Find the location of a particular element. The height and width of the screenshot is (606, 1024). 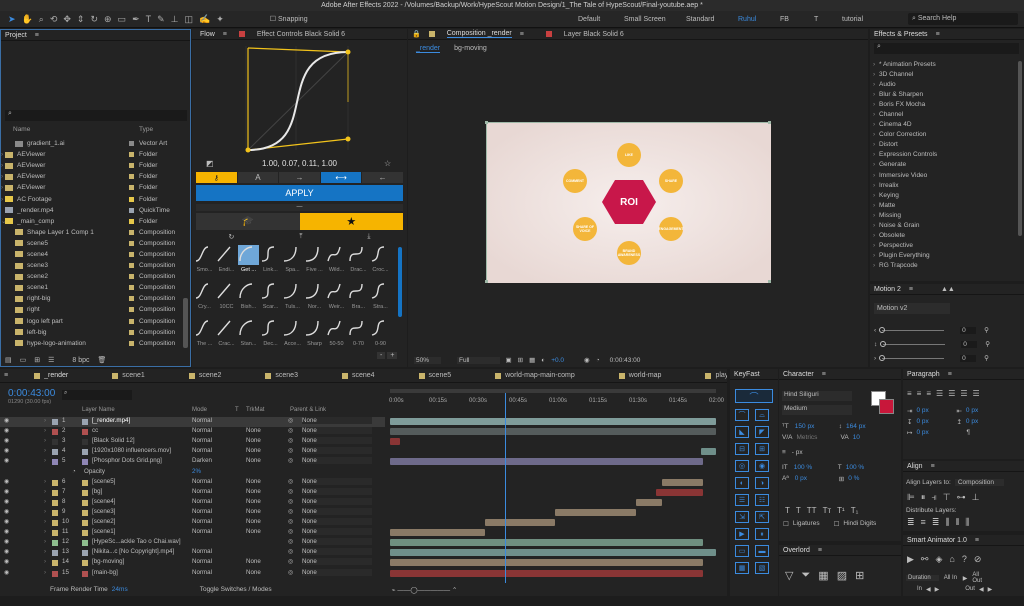

layer-name: [scene4] is located at coordinates (140, 501).